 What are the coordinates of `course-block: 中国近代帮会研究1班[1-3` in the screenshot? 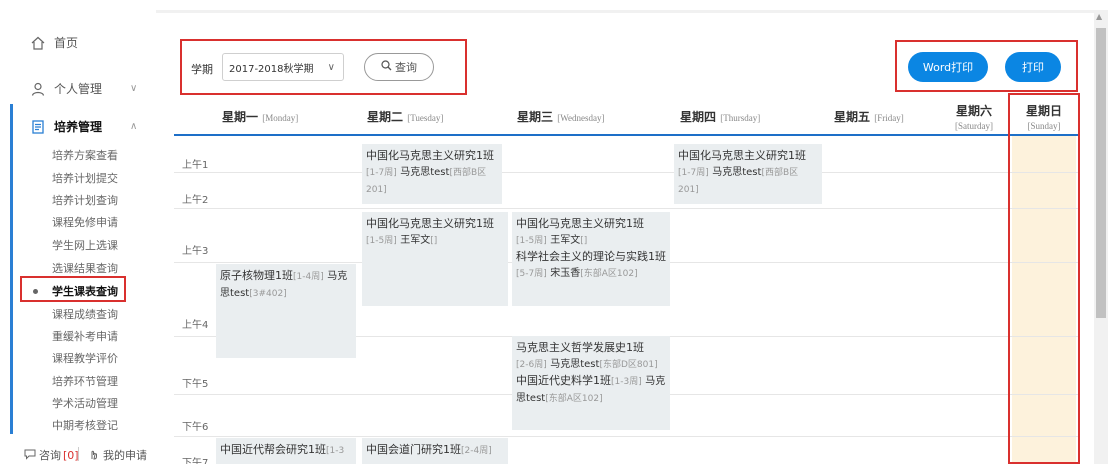 It's located at (286, 451).